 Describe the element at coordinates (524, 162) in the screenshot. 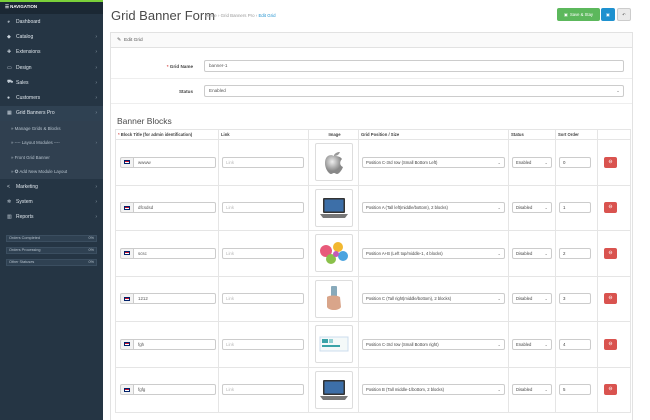

I see `block-status-value: Enabled` at that location.